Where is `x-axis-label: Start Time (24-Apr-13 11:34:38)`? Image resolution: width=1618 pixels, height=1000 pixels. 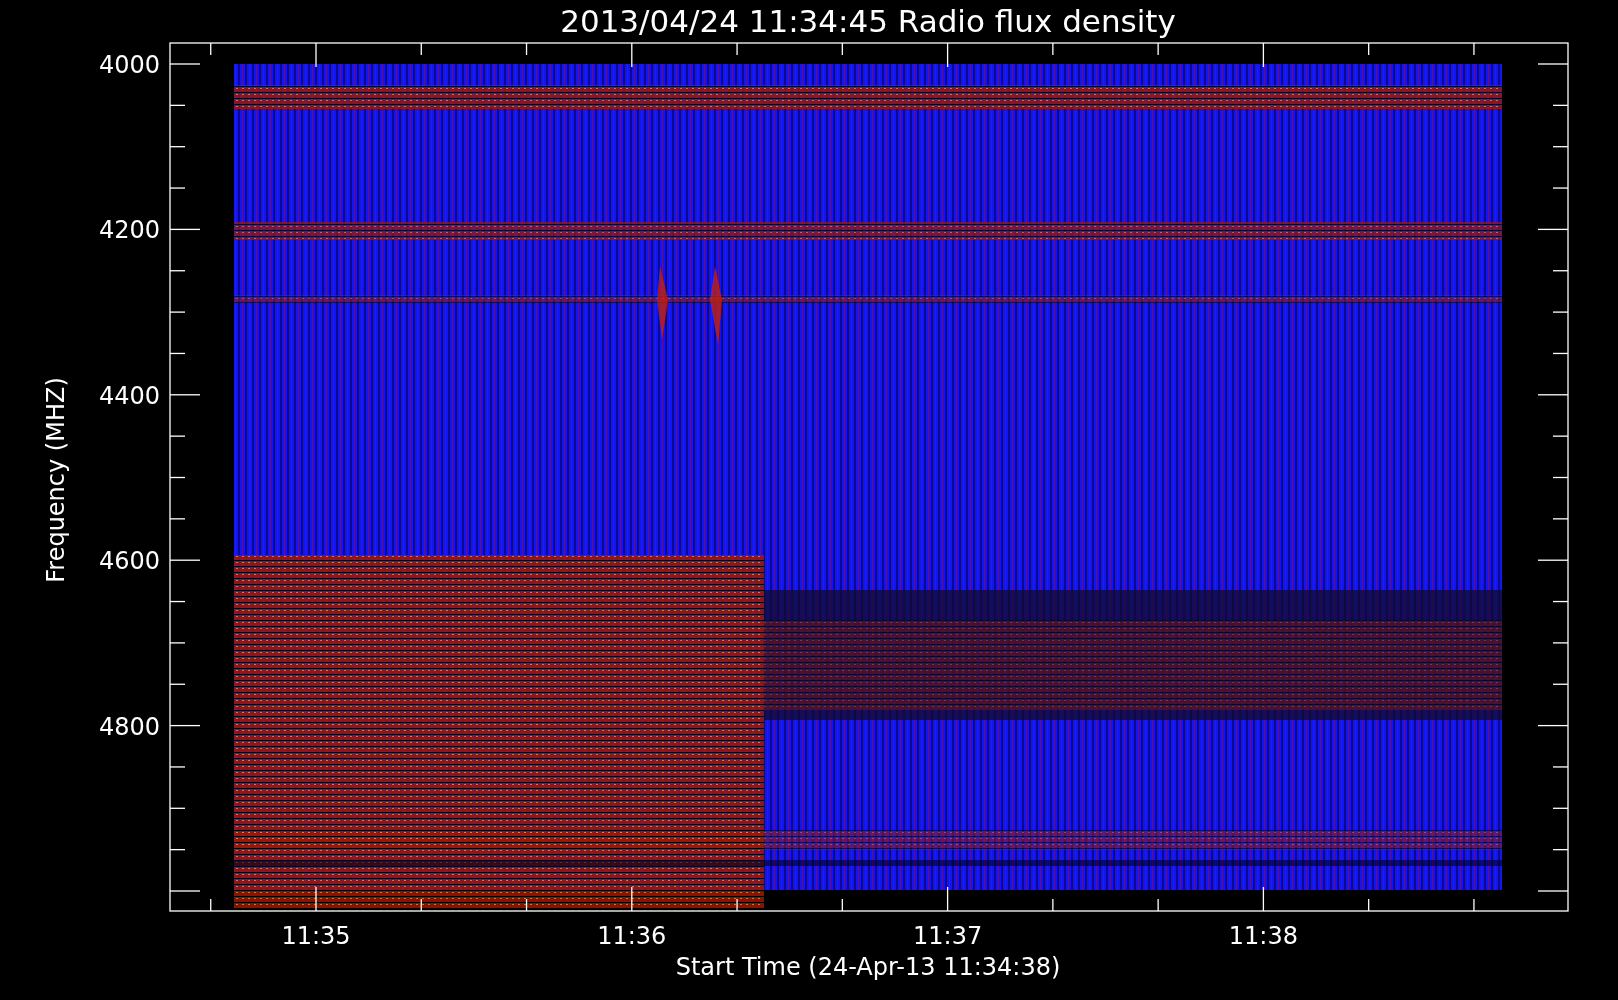
x-axis-label: Start Time (24-Apr-13 11:34:38) is located at coordinates (868, 967).